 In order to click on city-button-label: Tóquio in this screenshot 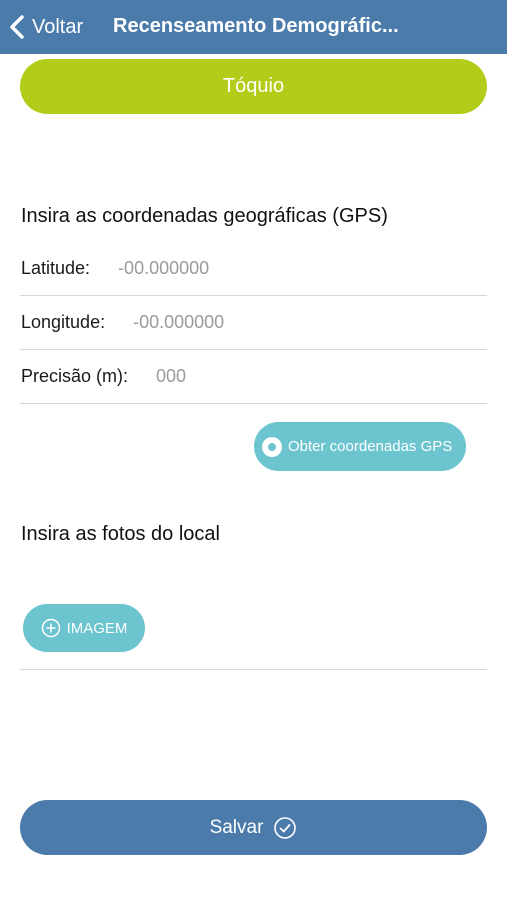, I will do `click(253, 86)`.